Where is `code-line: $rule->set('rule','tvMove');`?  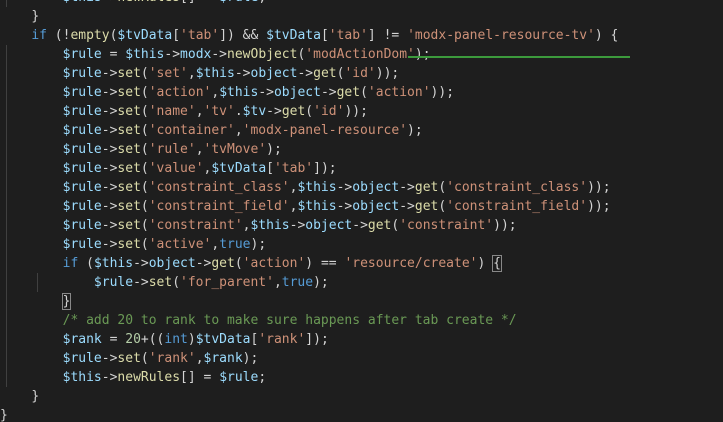 code-line: $rule->set('rule','tvMove'); is located at coordinates (309, 149).